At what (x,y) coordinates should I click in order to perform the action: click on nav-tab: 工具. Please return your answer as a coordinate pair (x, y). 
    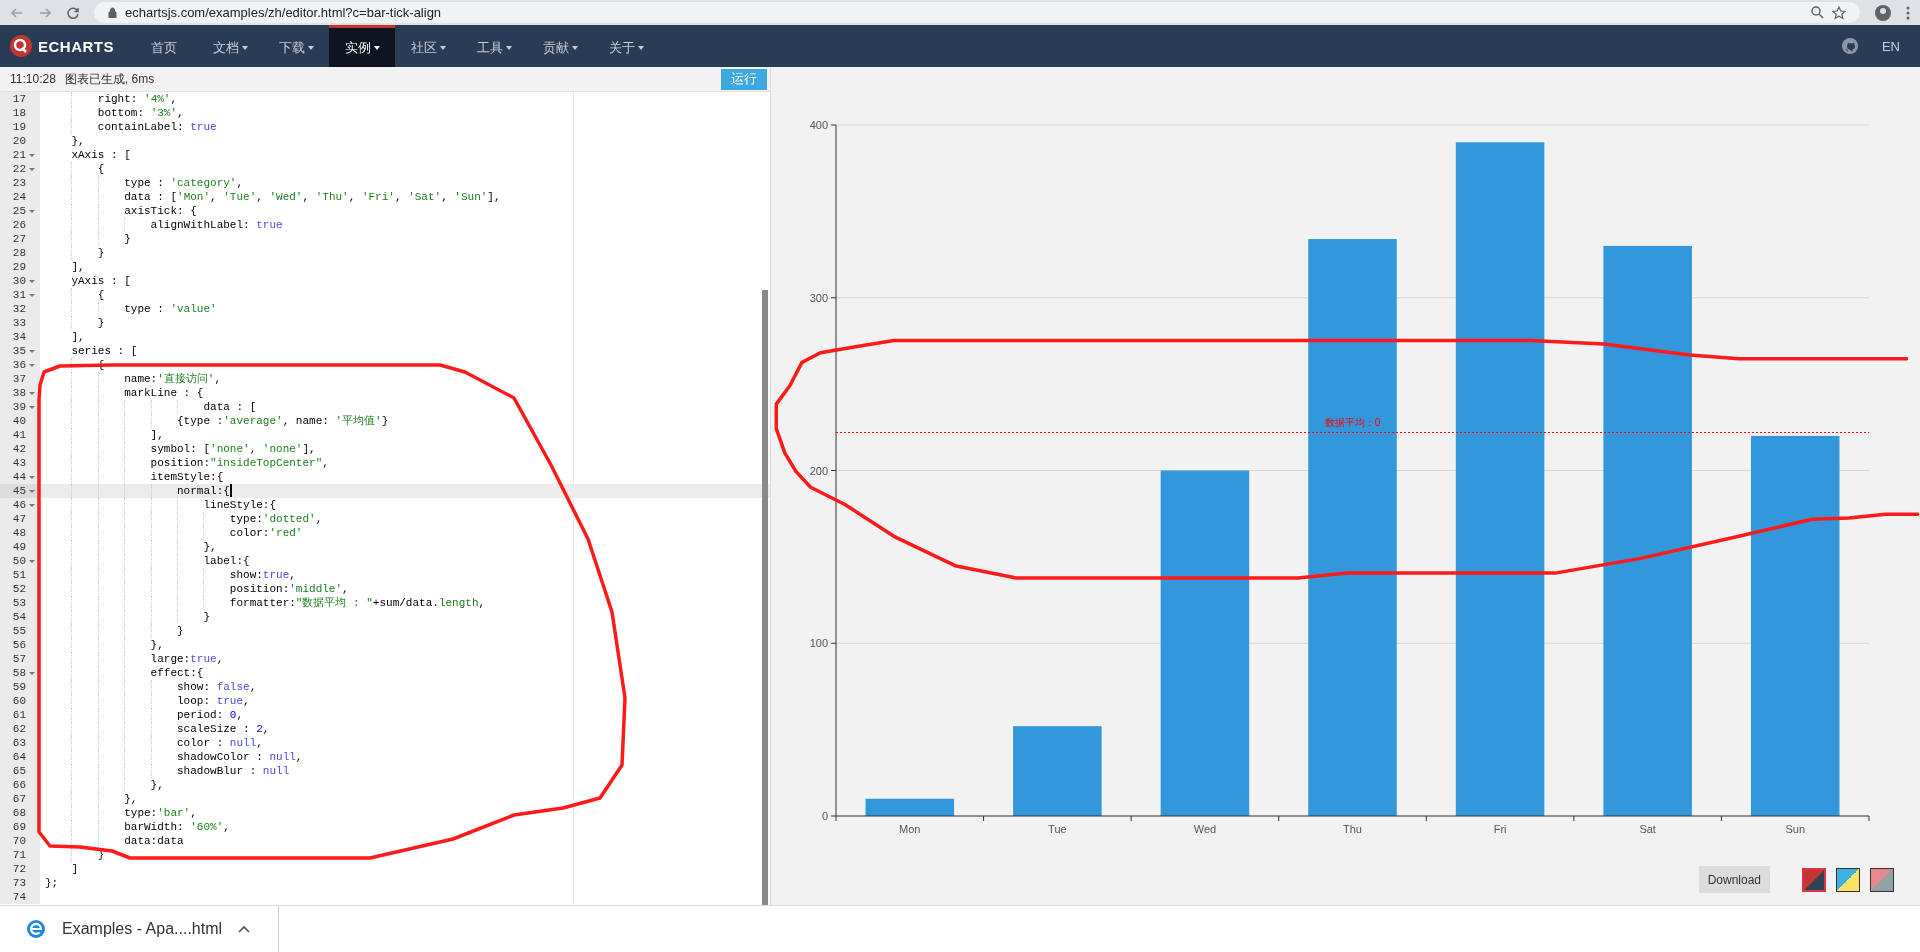
    Looking at the image, I should click on (494, 46).